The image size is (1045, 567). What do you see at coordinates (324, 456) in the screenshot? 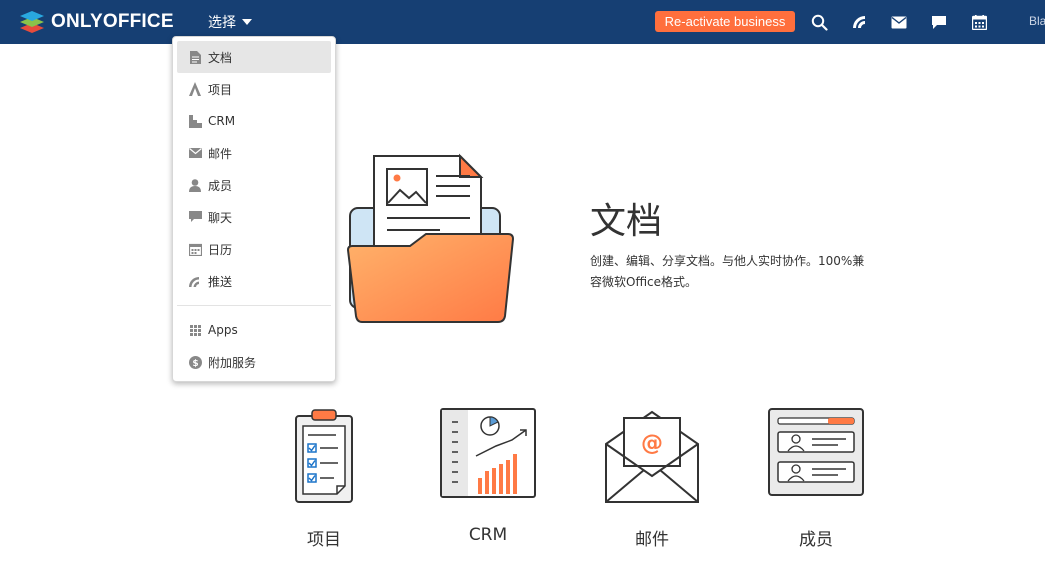
I see `projects-clipboard-icon` at bounding box center [324, 456].